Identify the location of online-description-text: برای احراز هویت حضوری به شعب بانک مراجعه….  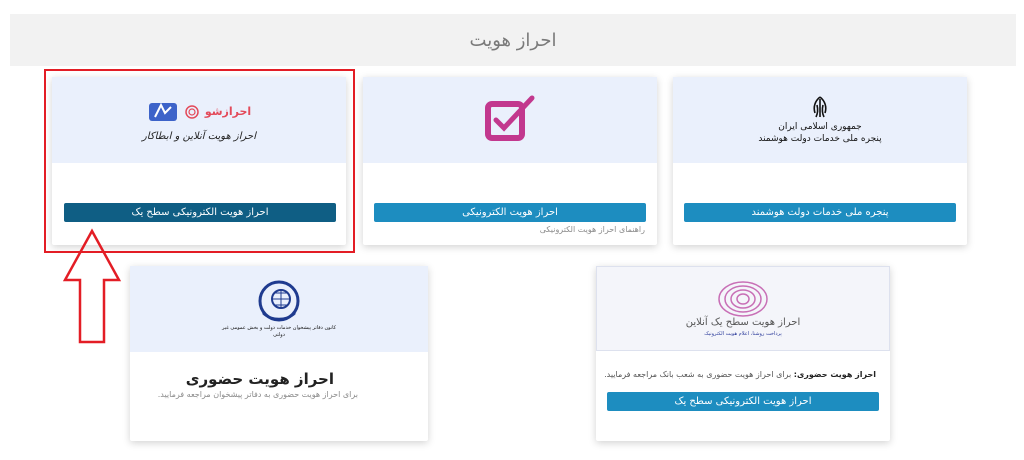
(699, 374).